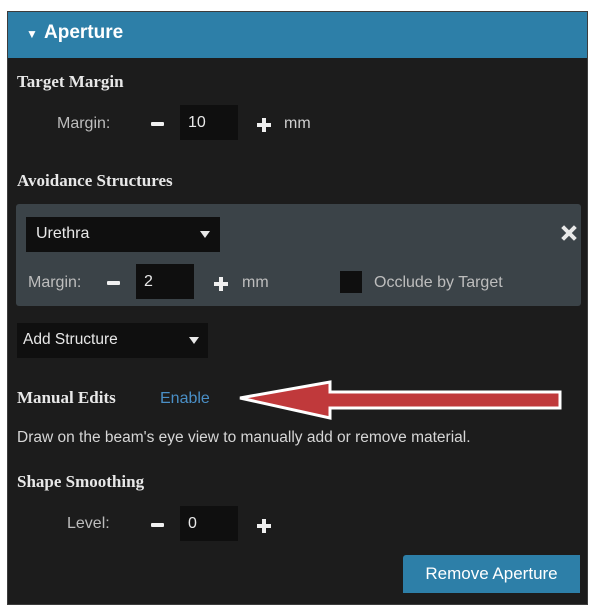 Image resolution: width=593 pixels, height=605 pixels. I want to click on panel-header: ▼ Aperture, so click(297, 35).